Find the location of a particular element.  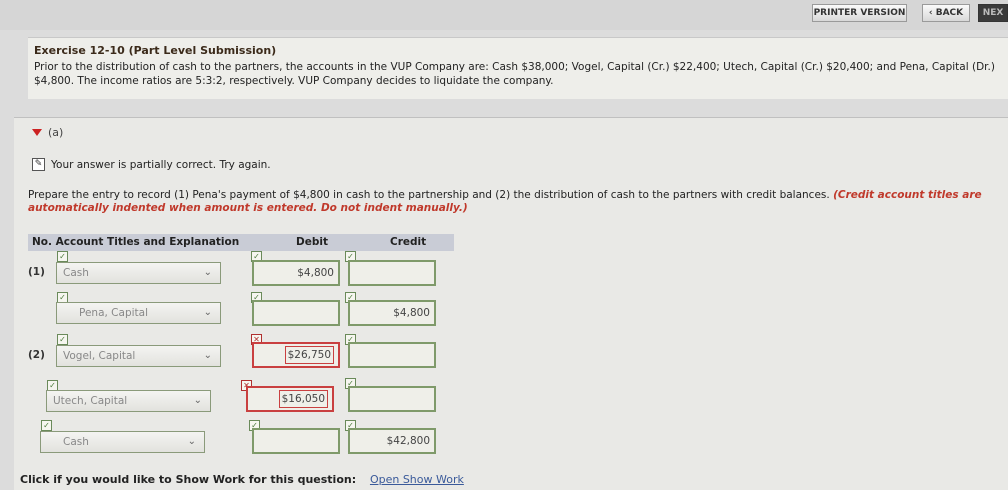

printer-version-button: PRINTER VERSION is located at coordinates (859, 13).